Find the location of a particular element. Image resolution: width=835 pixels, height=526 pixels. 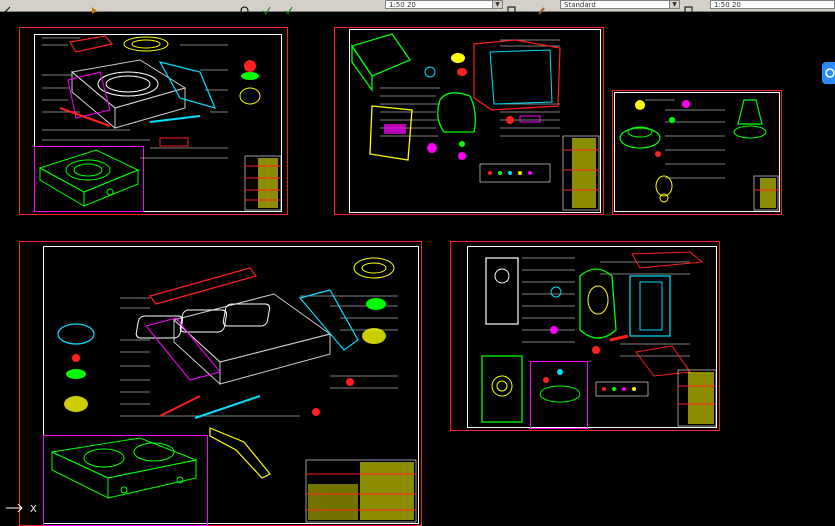

double-stove-detail is located at coordinates (160, 463).